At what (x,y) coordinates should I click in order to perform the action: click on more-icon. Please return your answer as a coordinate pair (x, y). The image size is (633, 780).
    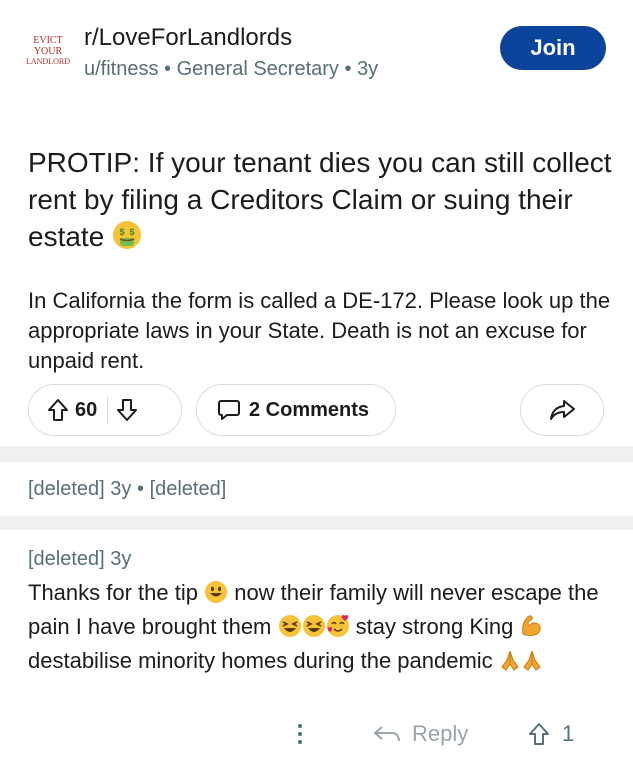
    Looking at the image, I should click on (300, 734).